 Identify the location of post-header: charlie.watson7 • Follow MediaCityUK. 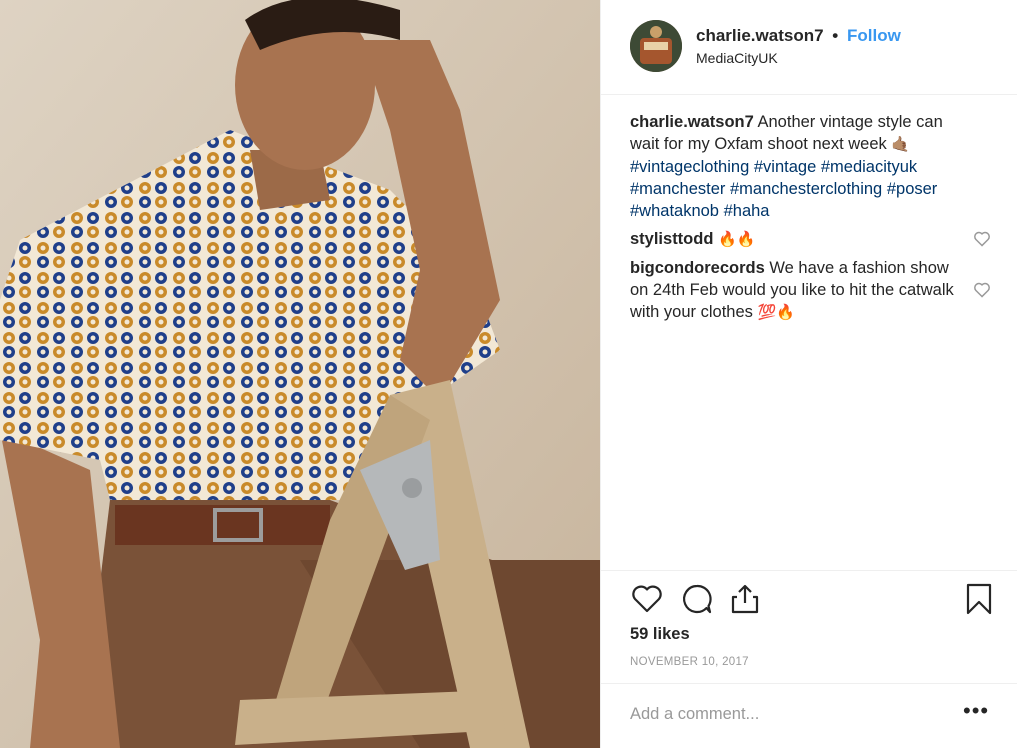
(809, 47).